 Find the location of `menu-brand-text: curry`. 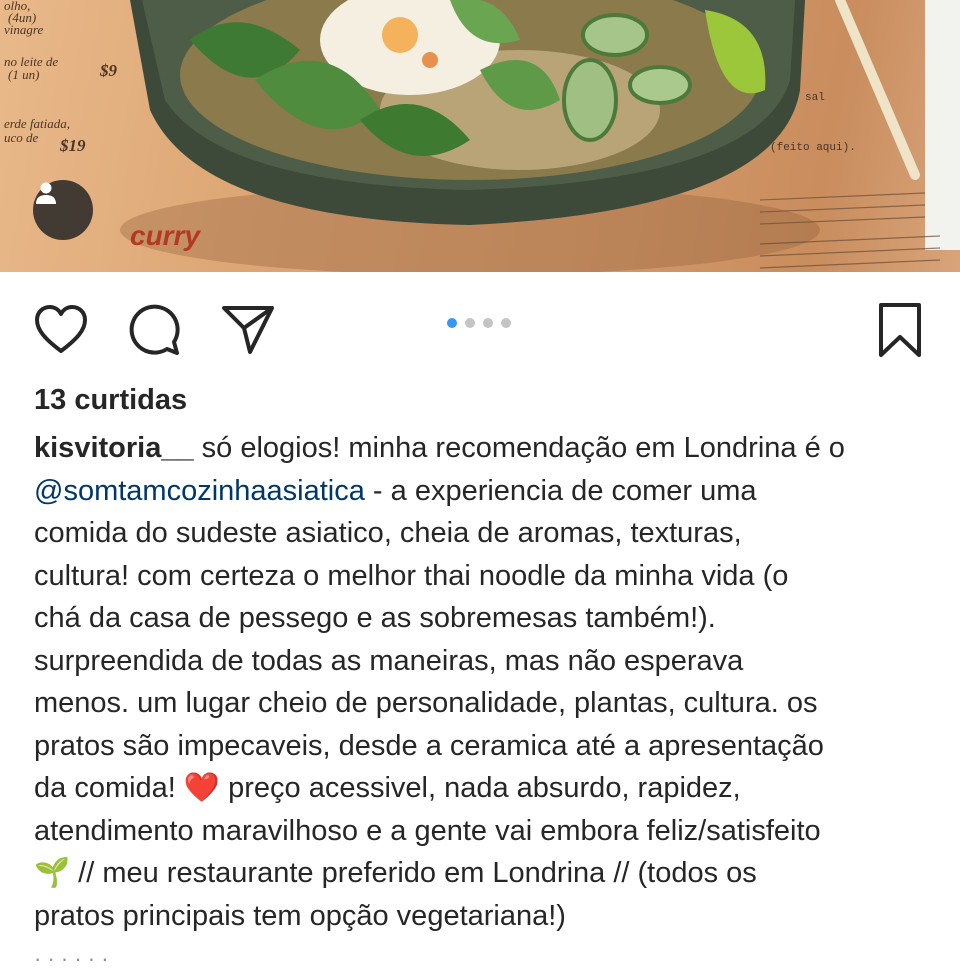

menu-brand-text: curry is located at coordinates (165, 235).